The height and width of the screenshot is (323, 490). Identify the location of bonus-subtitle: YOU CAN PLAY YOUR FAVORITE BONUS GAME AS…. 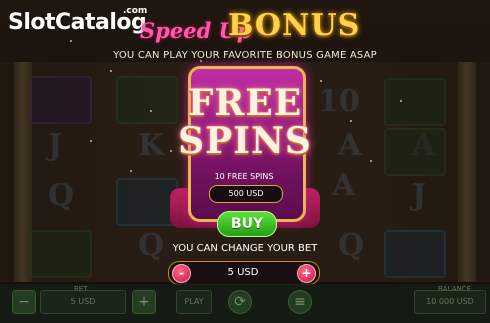
(245, 55).